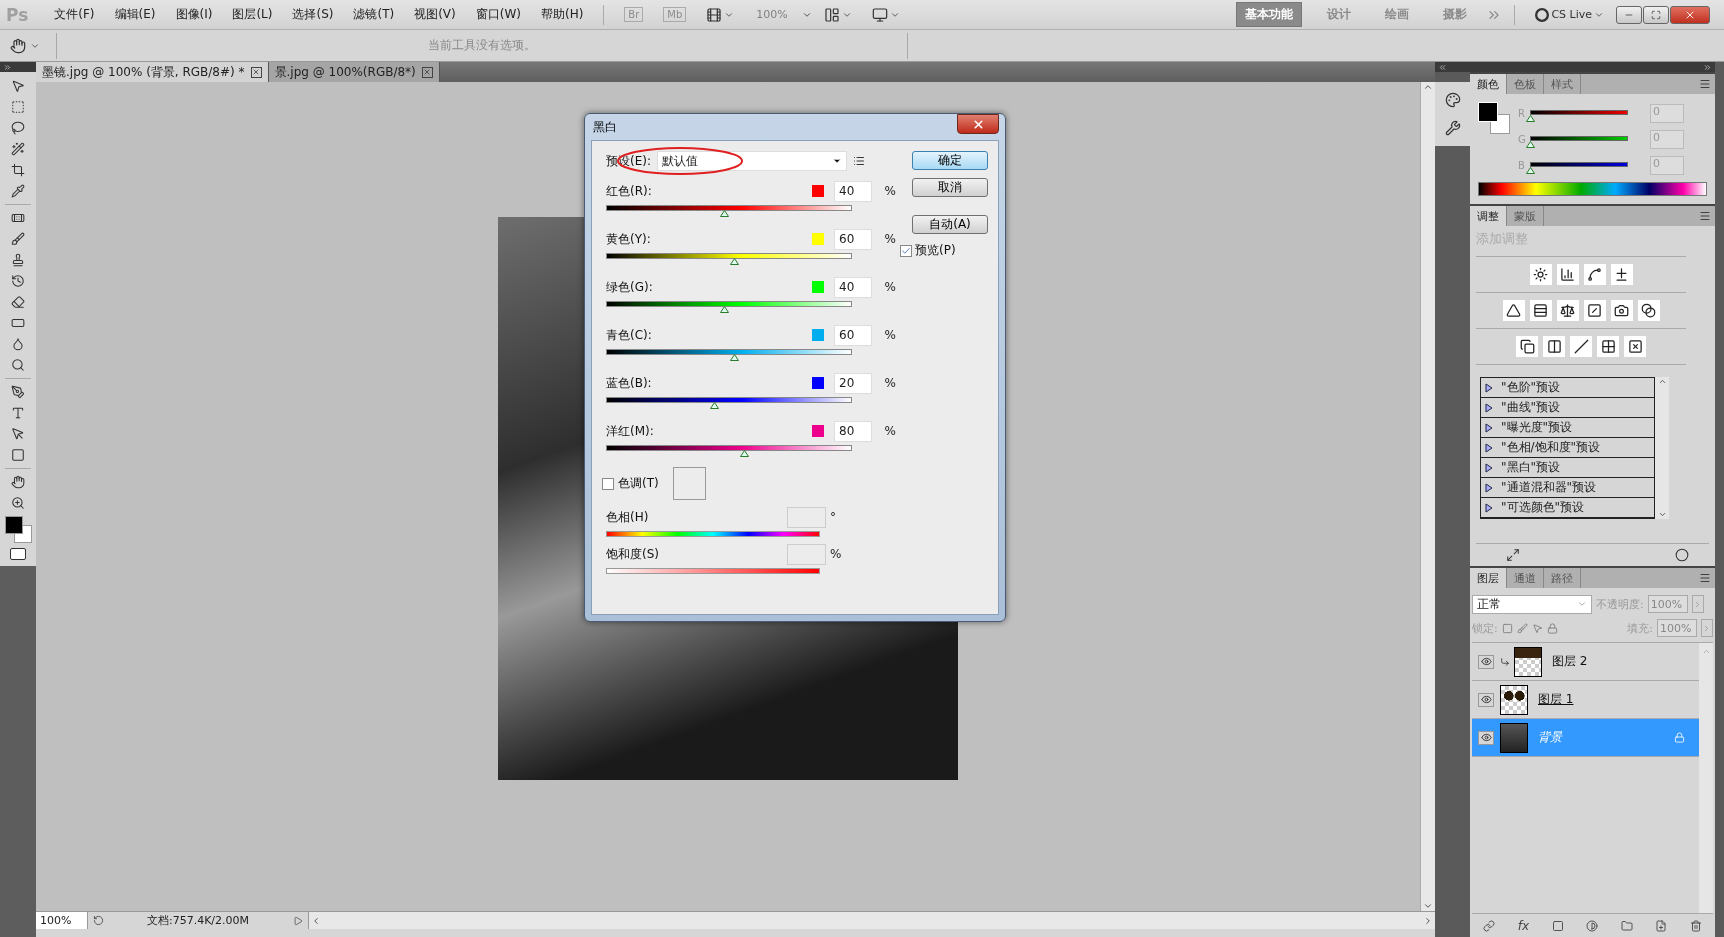 This screenshot has width=1724, height=937. I want to click on trash-icon, so click(1695, 925).